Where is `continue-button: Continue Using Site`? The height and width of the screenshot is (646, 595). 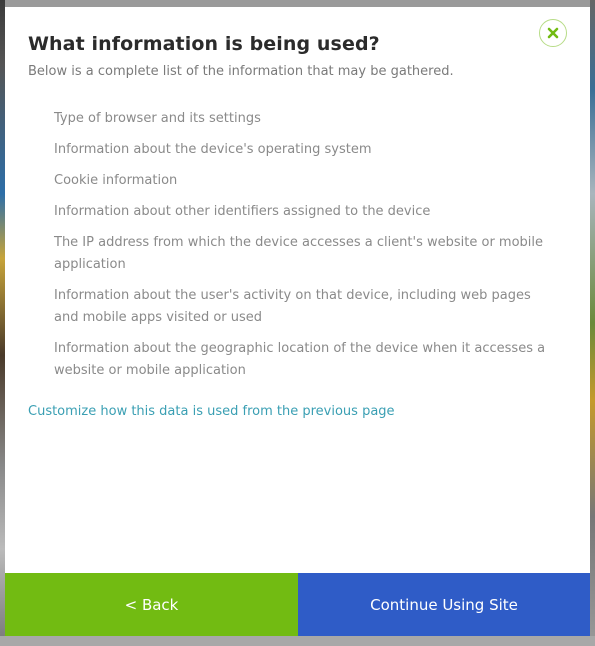 continue-button: Continue Using Site is located at coordinates (444, 604).